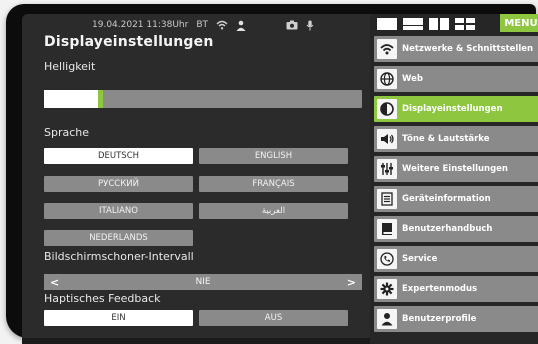 The height and width of the screenshot is (344, 538). Describe the element at coordinates (203, 99) in the screenshot. I see `brightness-slider` at that location.